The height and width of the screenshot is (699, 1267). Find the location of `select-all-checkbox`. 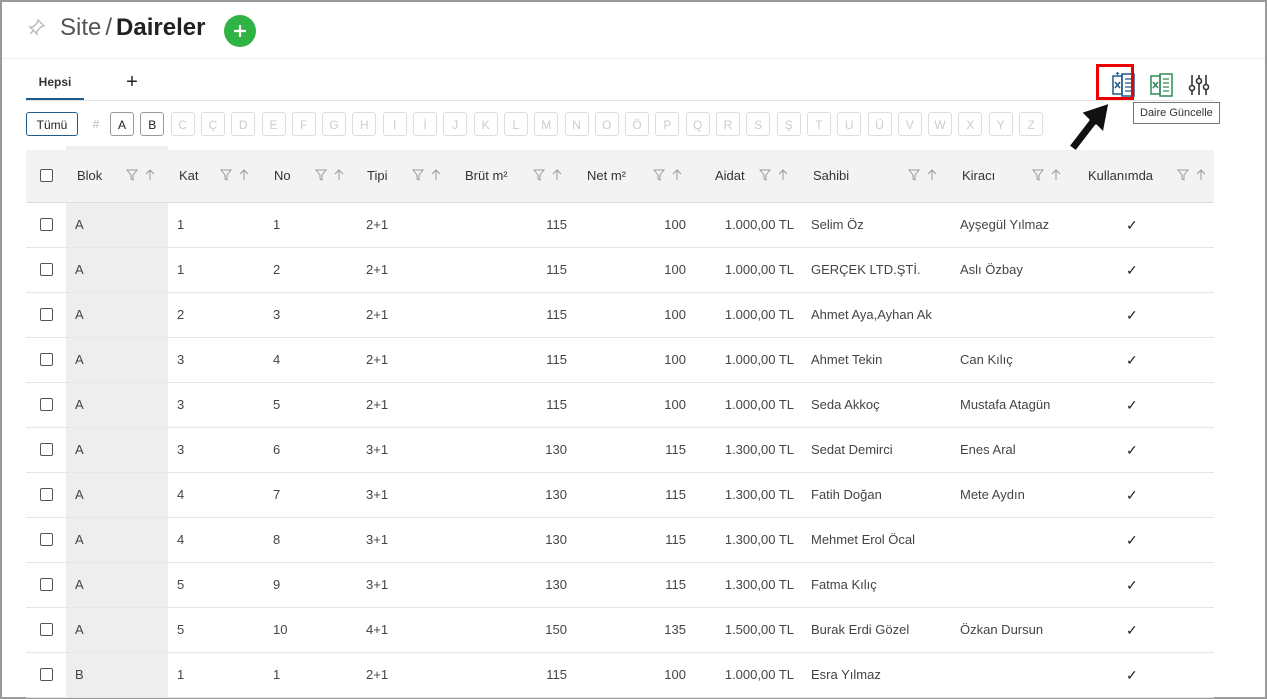

select-all-checkbox is located at coordinates (46, 175).